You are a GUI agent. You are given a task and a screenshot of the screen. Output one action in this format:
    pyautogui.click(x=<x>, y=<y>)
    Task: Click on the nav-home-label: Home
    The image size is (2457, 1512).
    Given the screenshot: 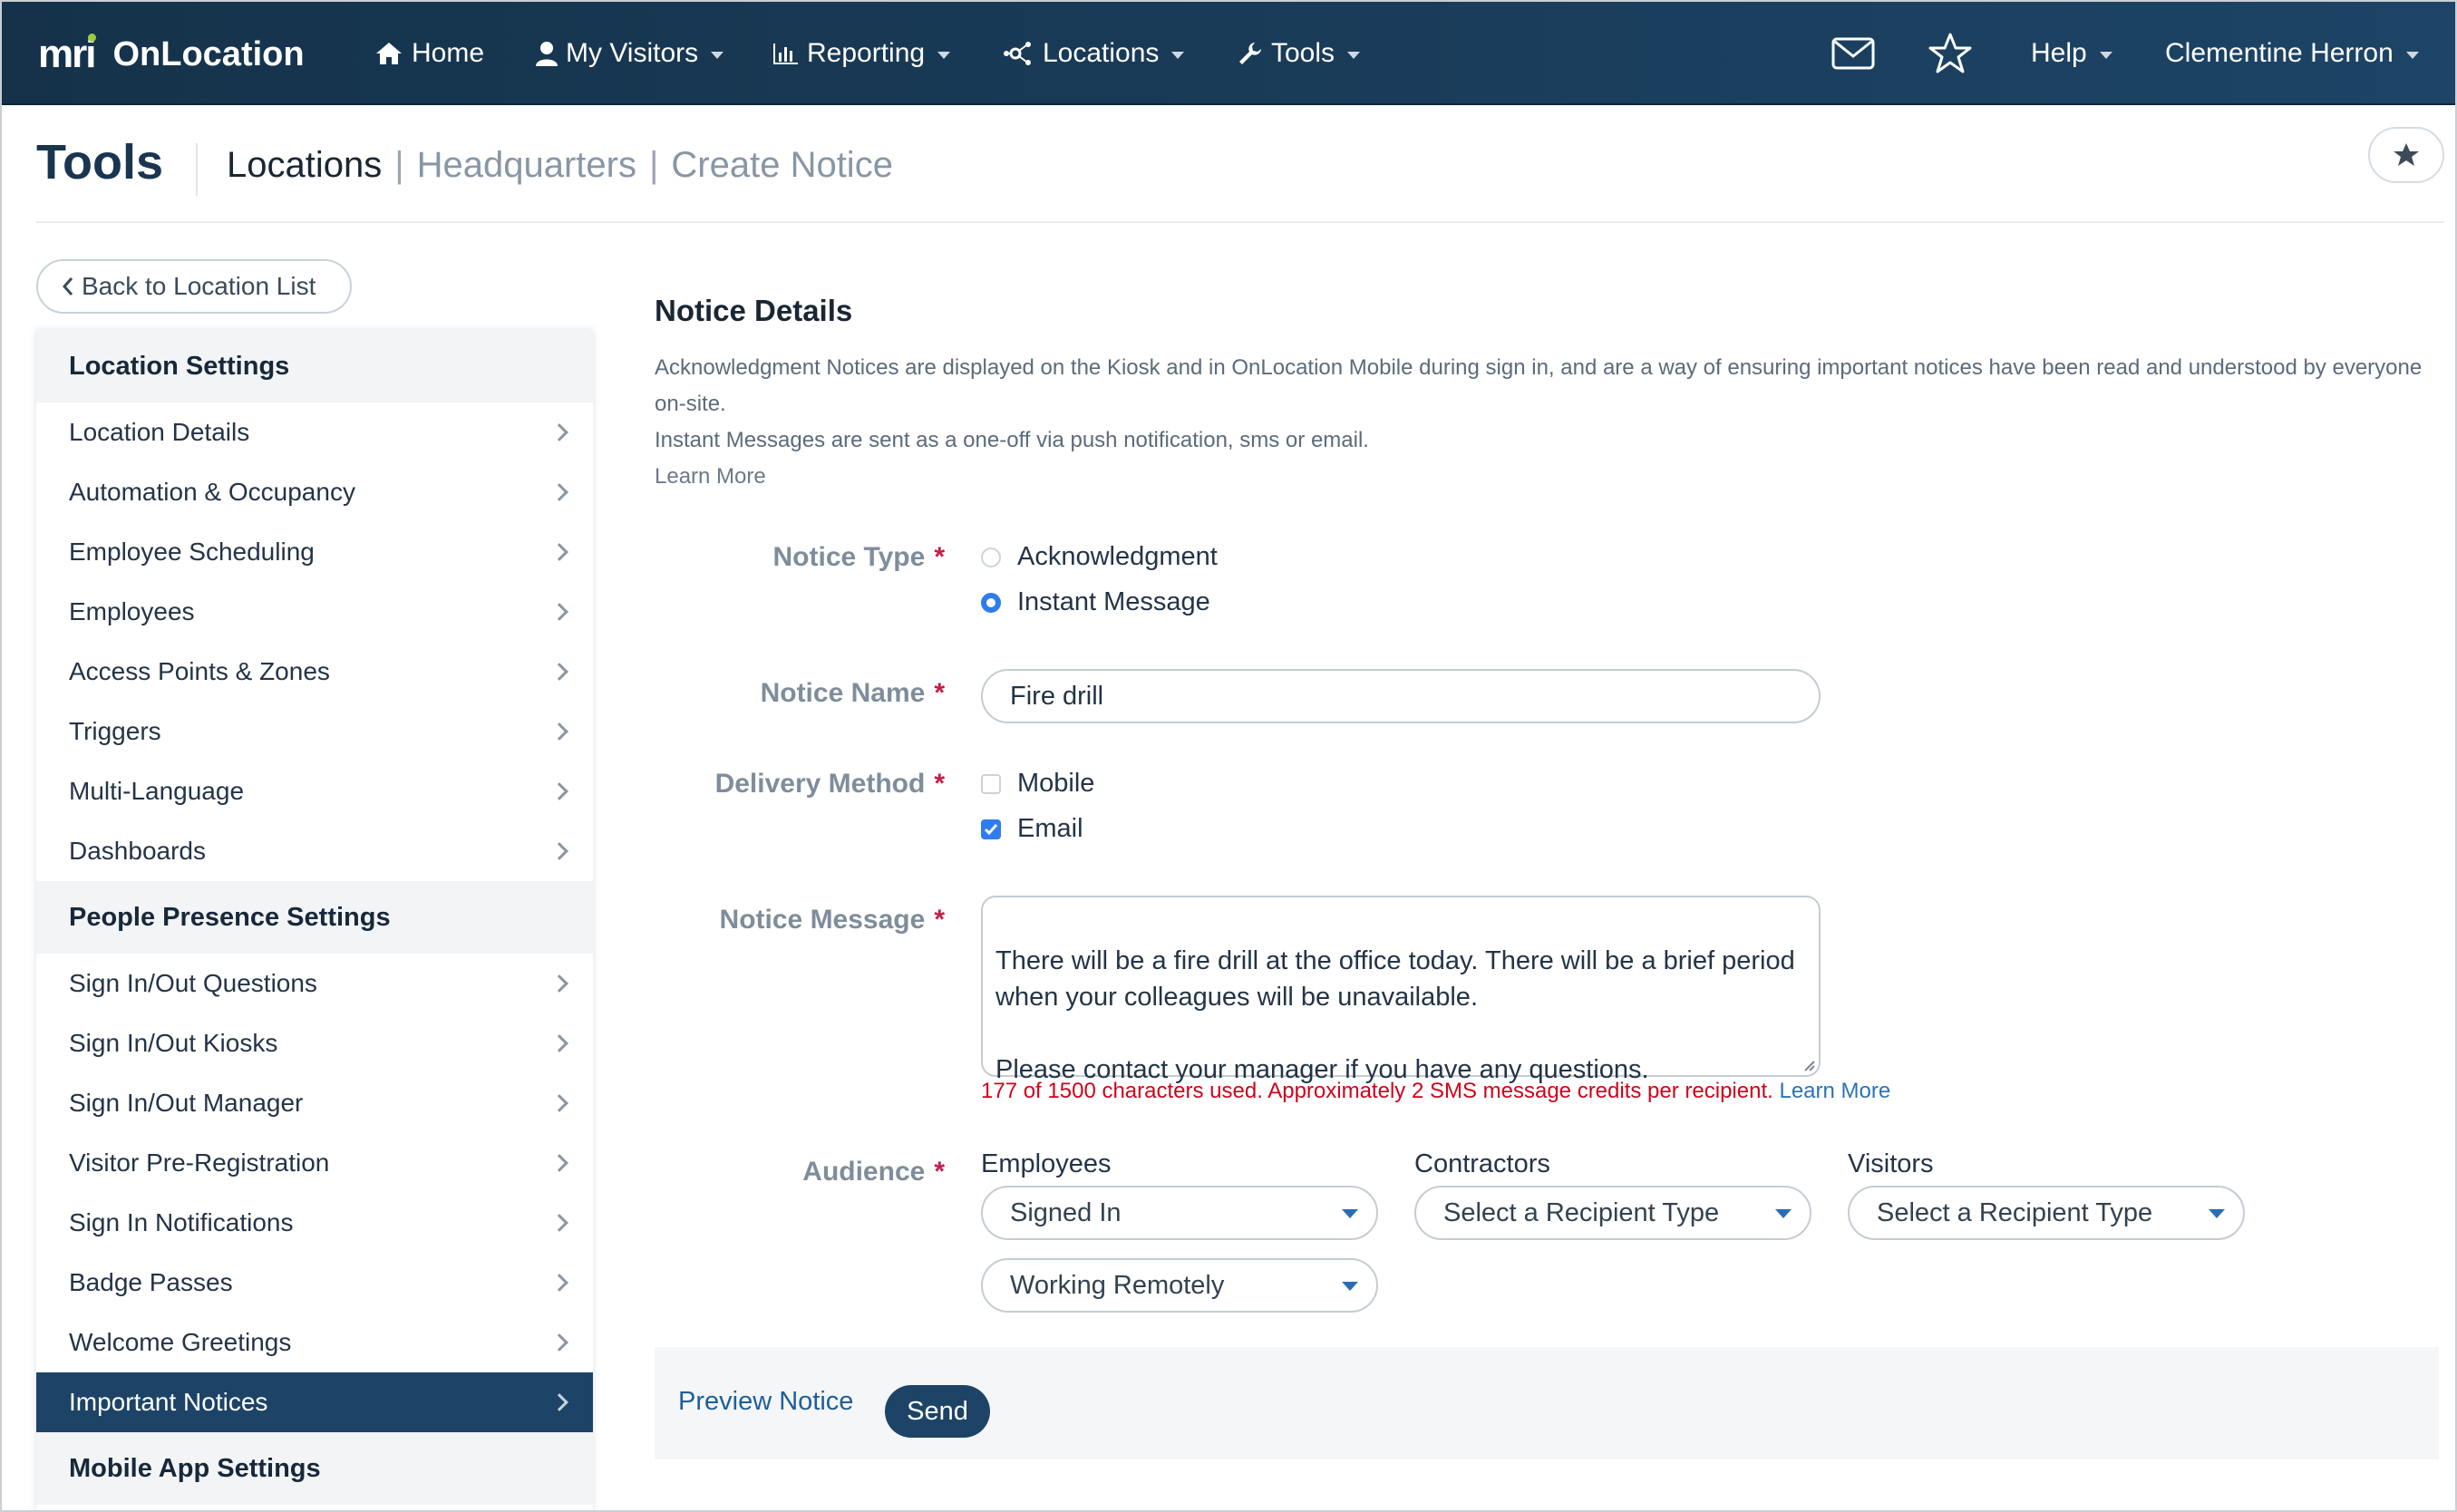 What is the action you would take?
    pyautogui.click(x=448, y=53)
    